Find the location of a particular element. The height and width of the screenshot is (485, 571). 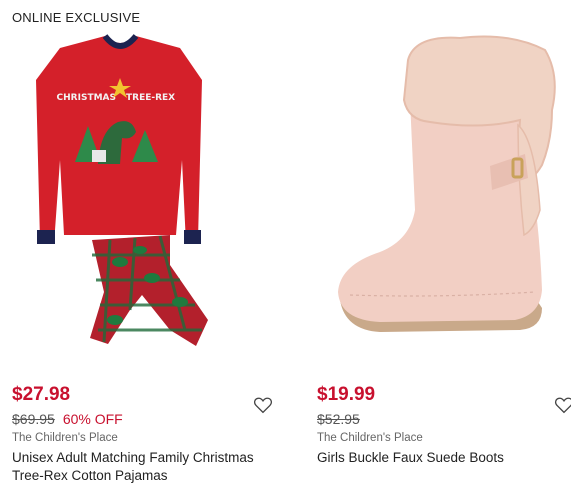

original-price: $52.95 is located at coordinates (338, 419).